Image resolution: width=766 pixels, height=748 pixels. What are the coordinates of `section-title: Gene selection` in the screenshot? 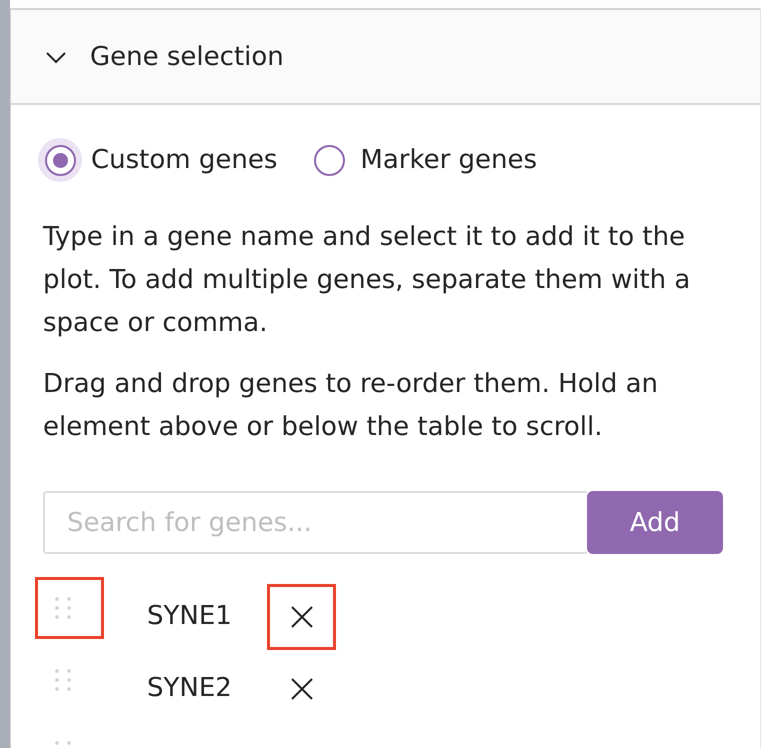 It's located at (187, 56).